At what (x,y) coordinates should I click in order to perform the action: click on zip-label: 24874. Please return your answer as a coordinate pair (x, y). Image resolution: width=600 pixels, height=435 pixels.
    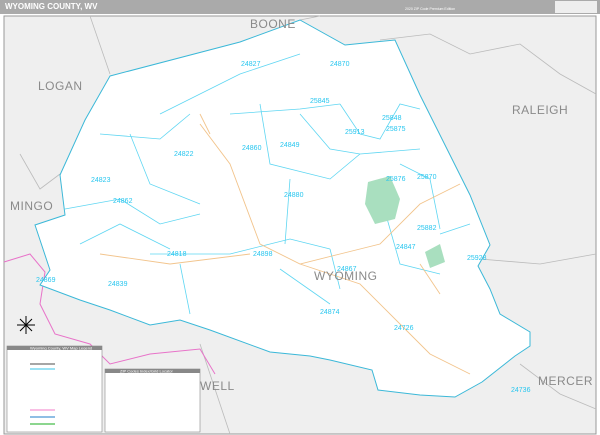
    Looking at the image, I should click on (330, 312).